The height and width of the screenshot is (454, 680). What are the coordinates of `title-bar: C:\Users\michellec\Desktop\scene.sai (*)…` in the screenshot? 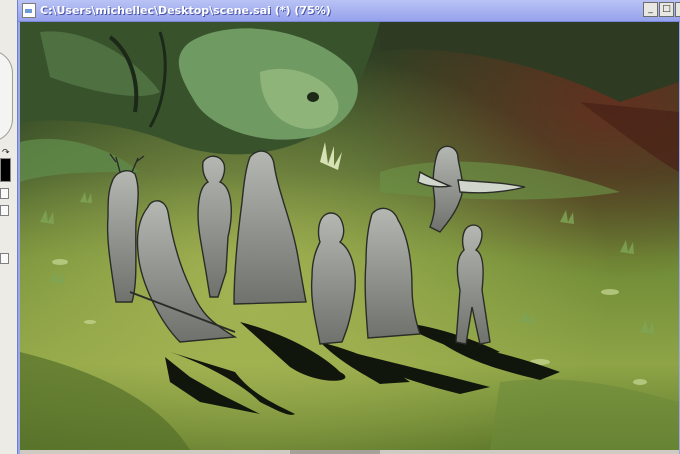 It's located at (349, 11).